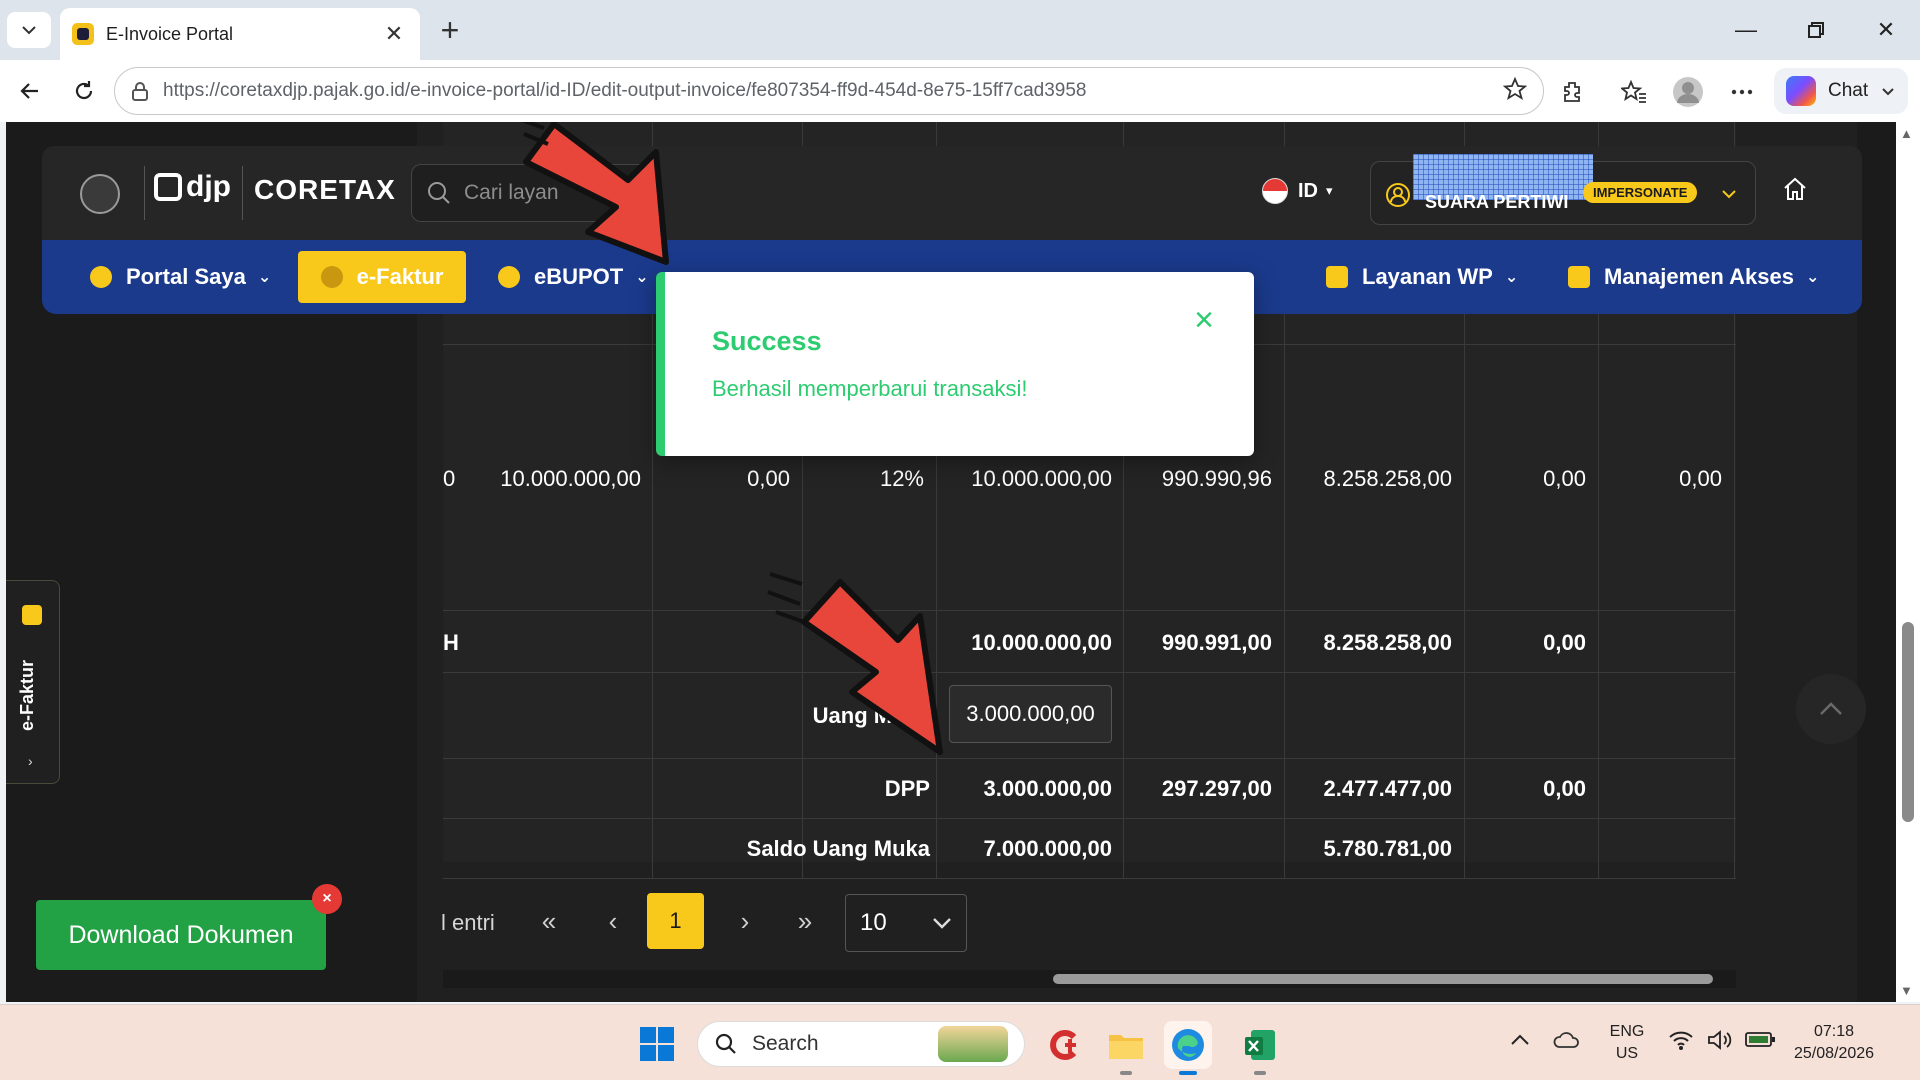  Describe the element at coordinates (1337, 277) in the screenshot. I see `grid-icon` at that location.